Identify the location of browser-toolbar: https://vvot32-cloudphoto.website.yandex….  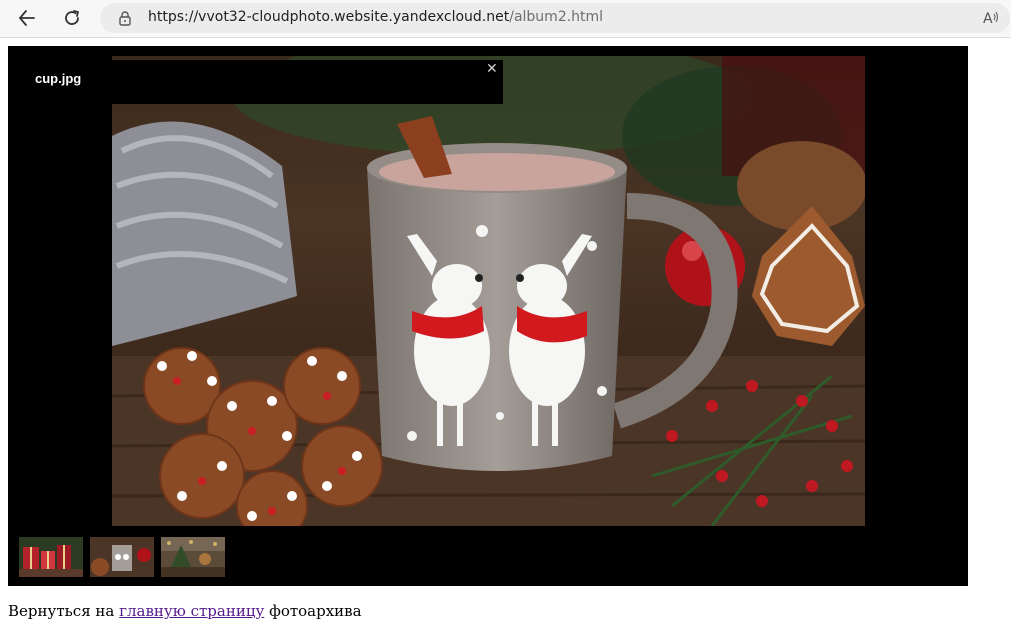
(505, 19).